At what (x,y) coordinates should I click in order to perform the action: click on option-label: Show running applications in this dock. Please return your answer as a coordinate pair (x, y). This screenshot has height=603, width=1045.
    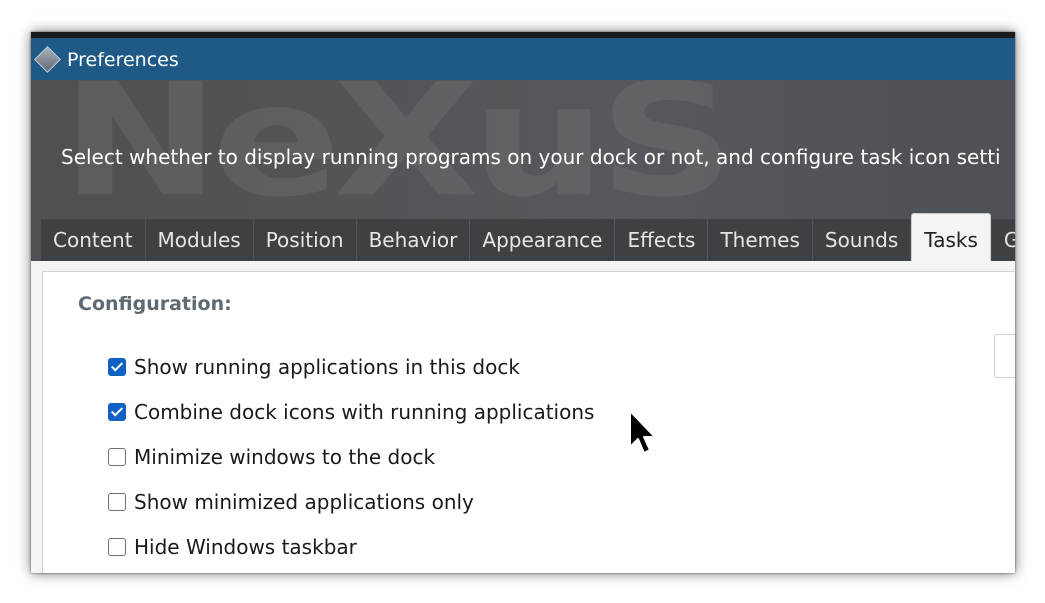
    Looking at the image, I should click on (327, 367).